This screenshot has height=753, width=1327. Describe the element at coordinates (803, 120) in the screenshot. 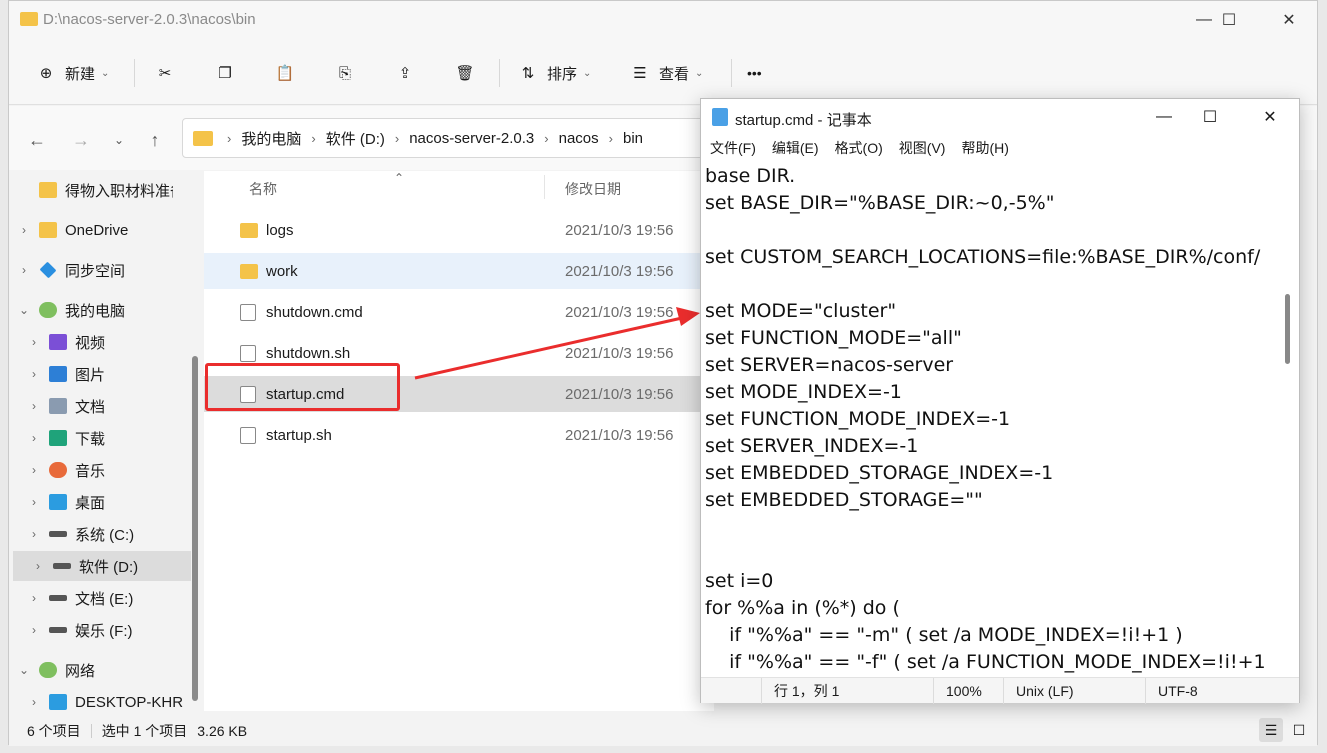

I see `notepad-title: startup.cmd - 记事本` at that location.